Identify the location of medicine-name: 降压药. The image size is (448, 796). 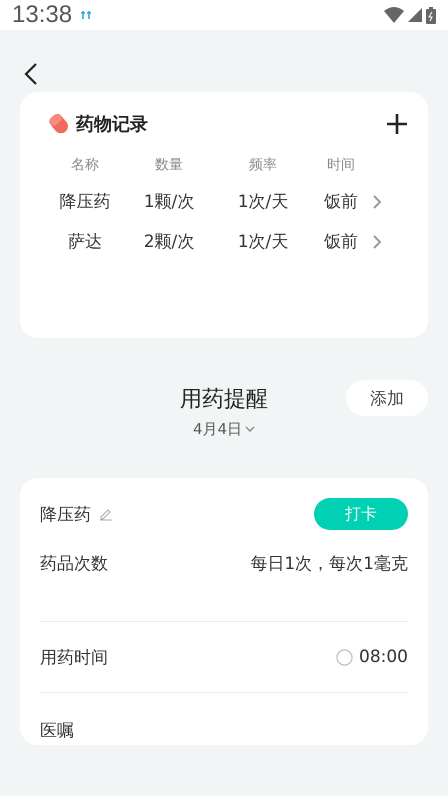
(65, 515).